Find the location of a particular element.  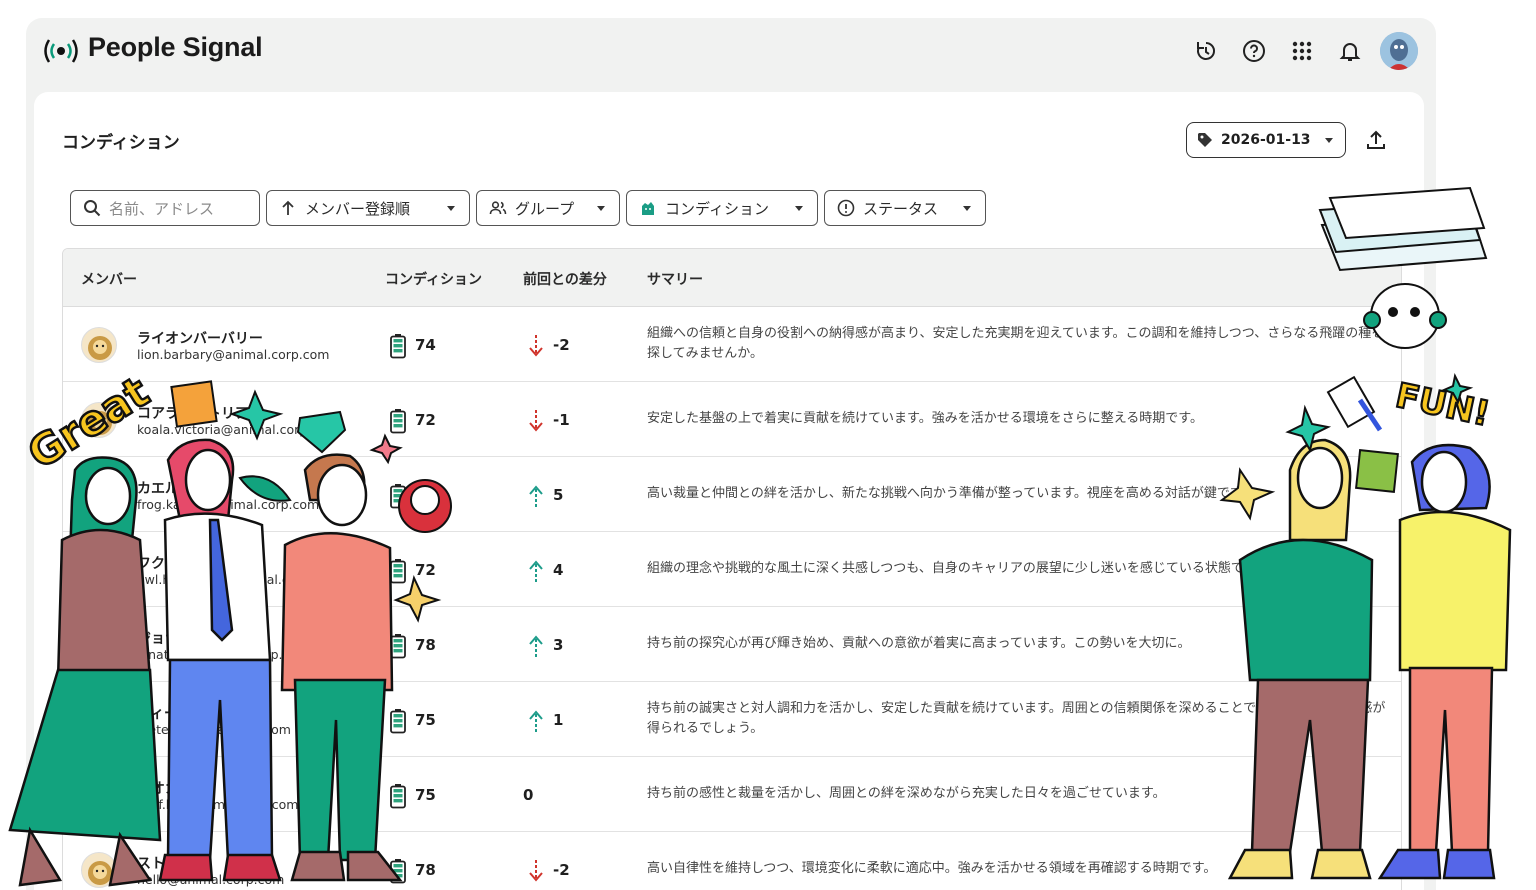

column-header-diff: 前回との差分 is located at coordinates (565, 279).